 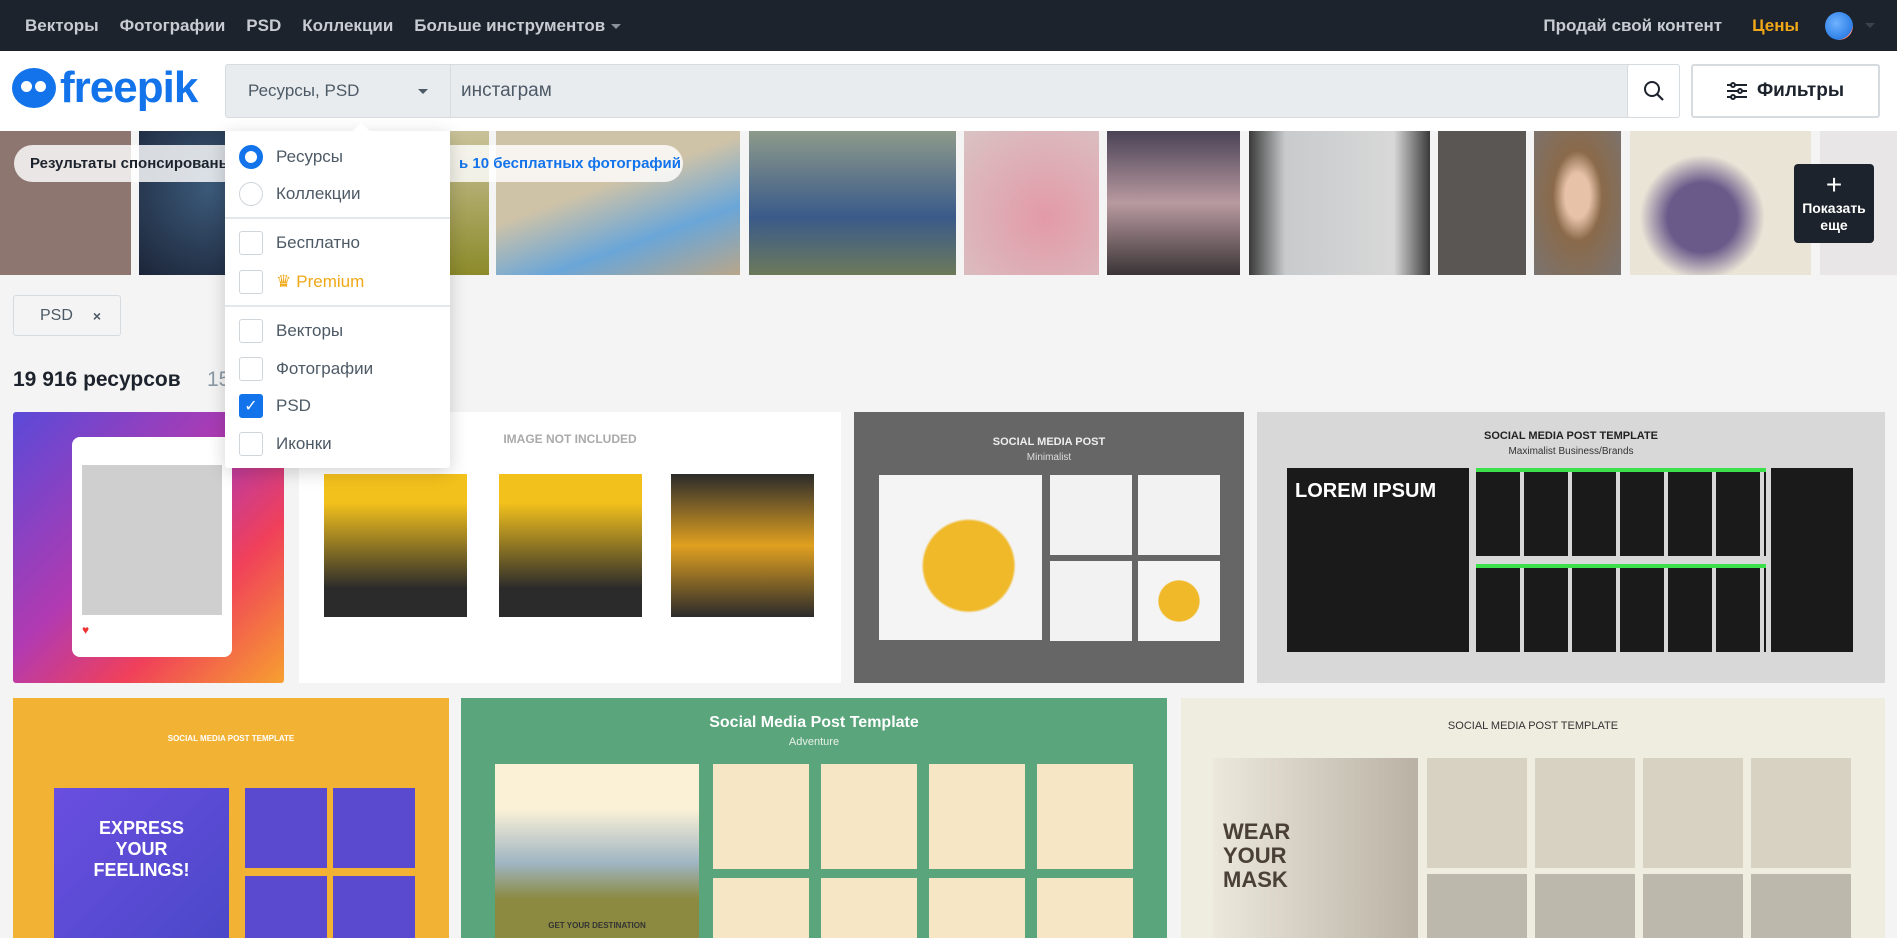 I want to click on sponsored-text: Результаты спонсированы, so click(x=131, y=163).